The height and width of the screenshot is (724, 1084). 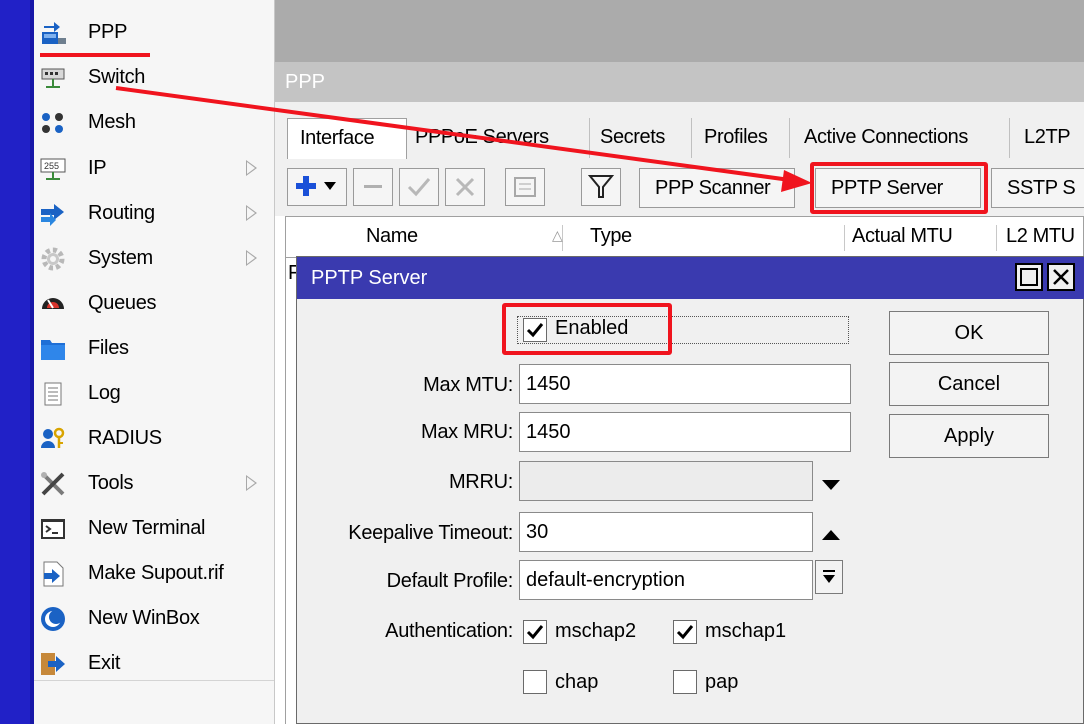 What do you see at coordinates (453, 134) in the screenshot?
I see `annotation-arrow-line` at bounding box center [453, 134].